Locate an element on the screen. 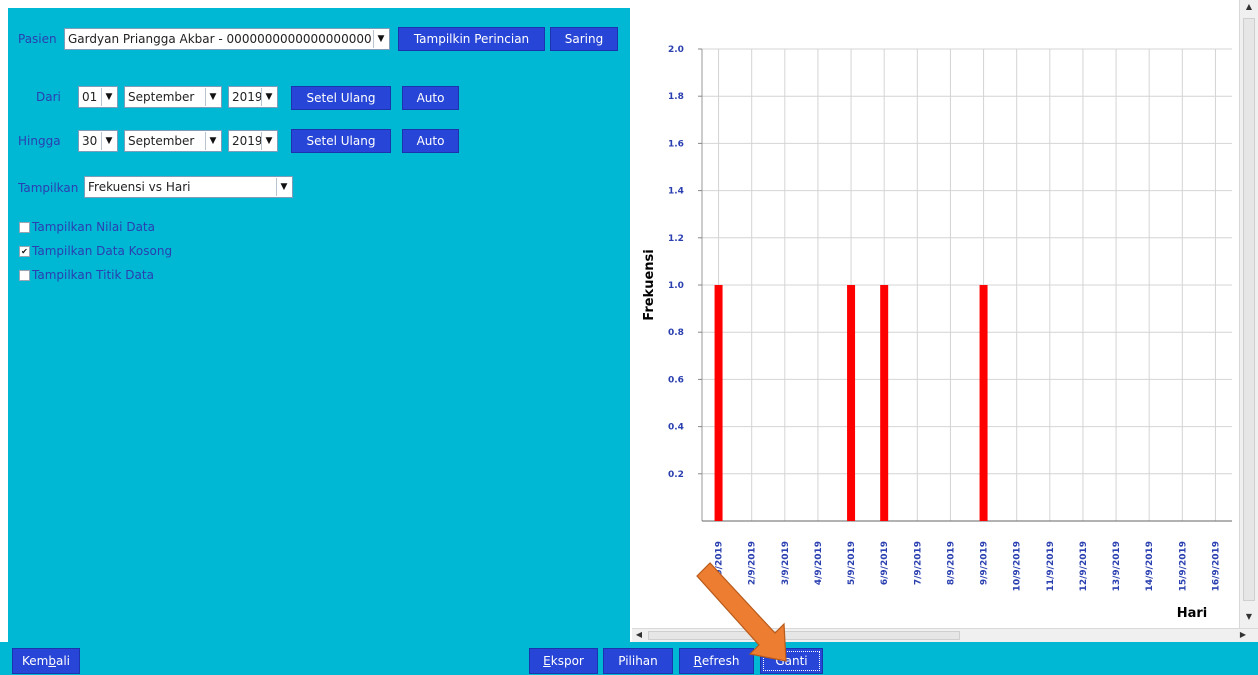  horizontal-scrollbar: ◀ ▶ is located at coordinates (945, 635).